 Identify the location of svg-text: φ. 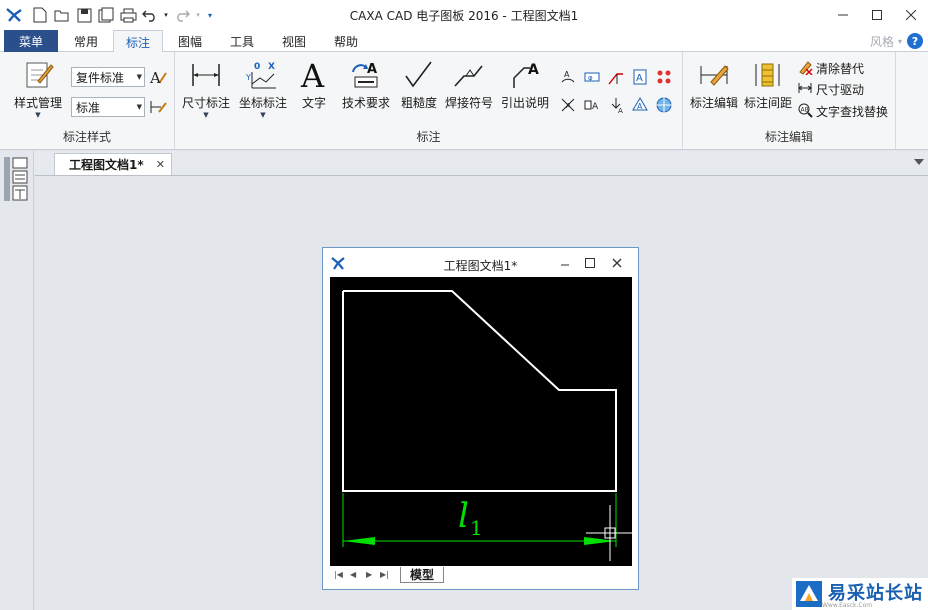
(590, 78).